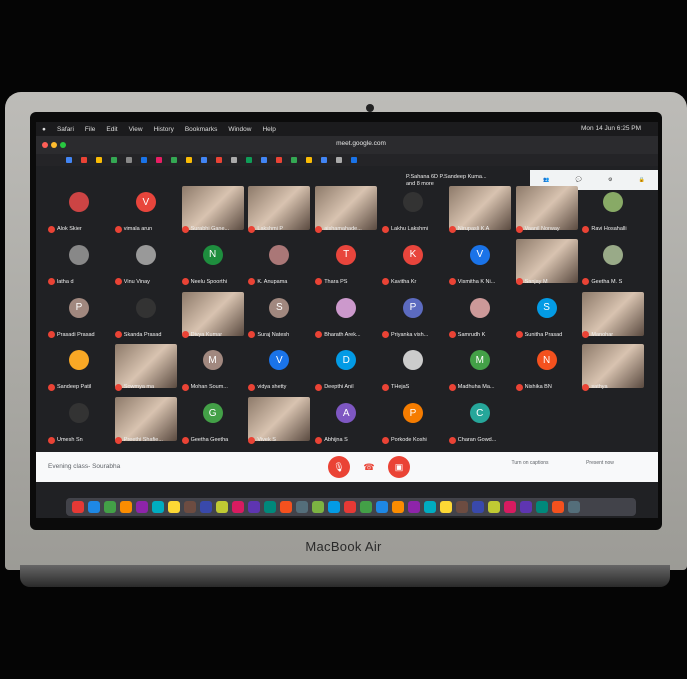 This screenshot has height=679, width=687. Describe the element at coordinates (480, 210) in the screenshot. I see `participant-tile: Nirupasli K A` at that location.